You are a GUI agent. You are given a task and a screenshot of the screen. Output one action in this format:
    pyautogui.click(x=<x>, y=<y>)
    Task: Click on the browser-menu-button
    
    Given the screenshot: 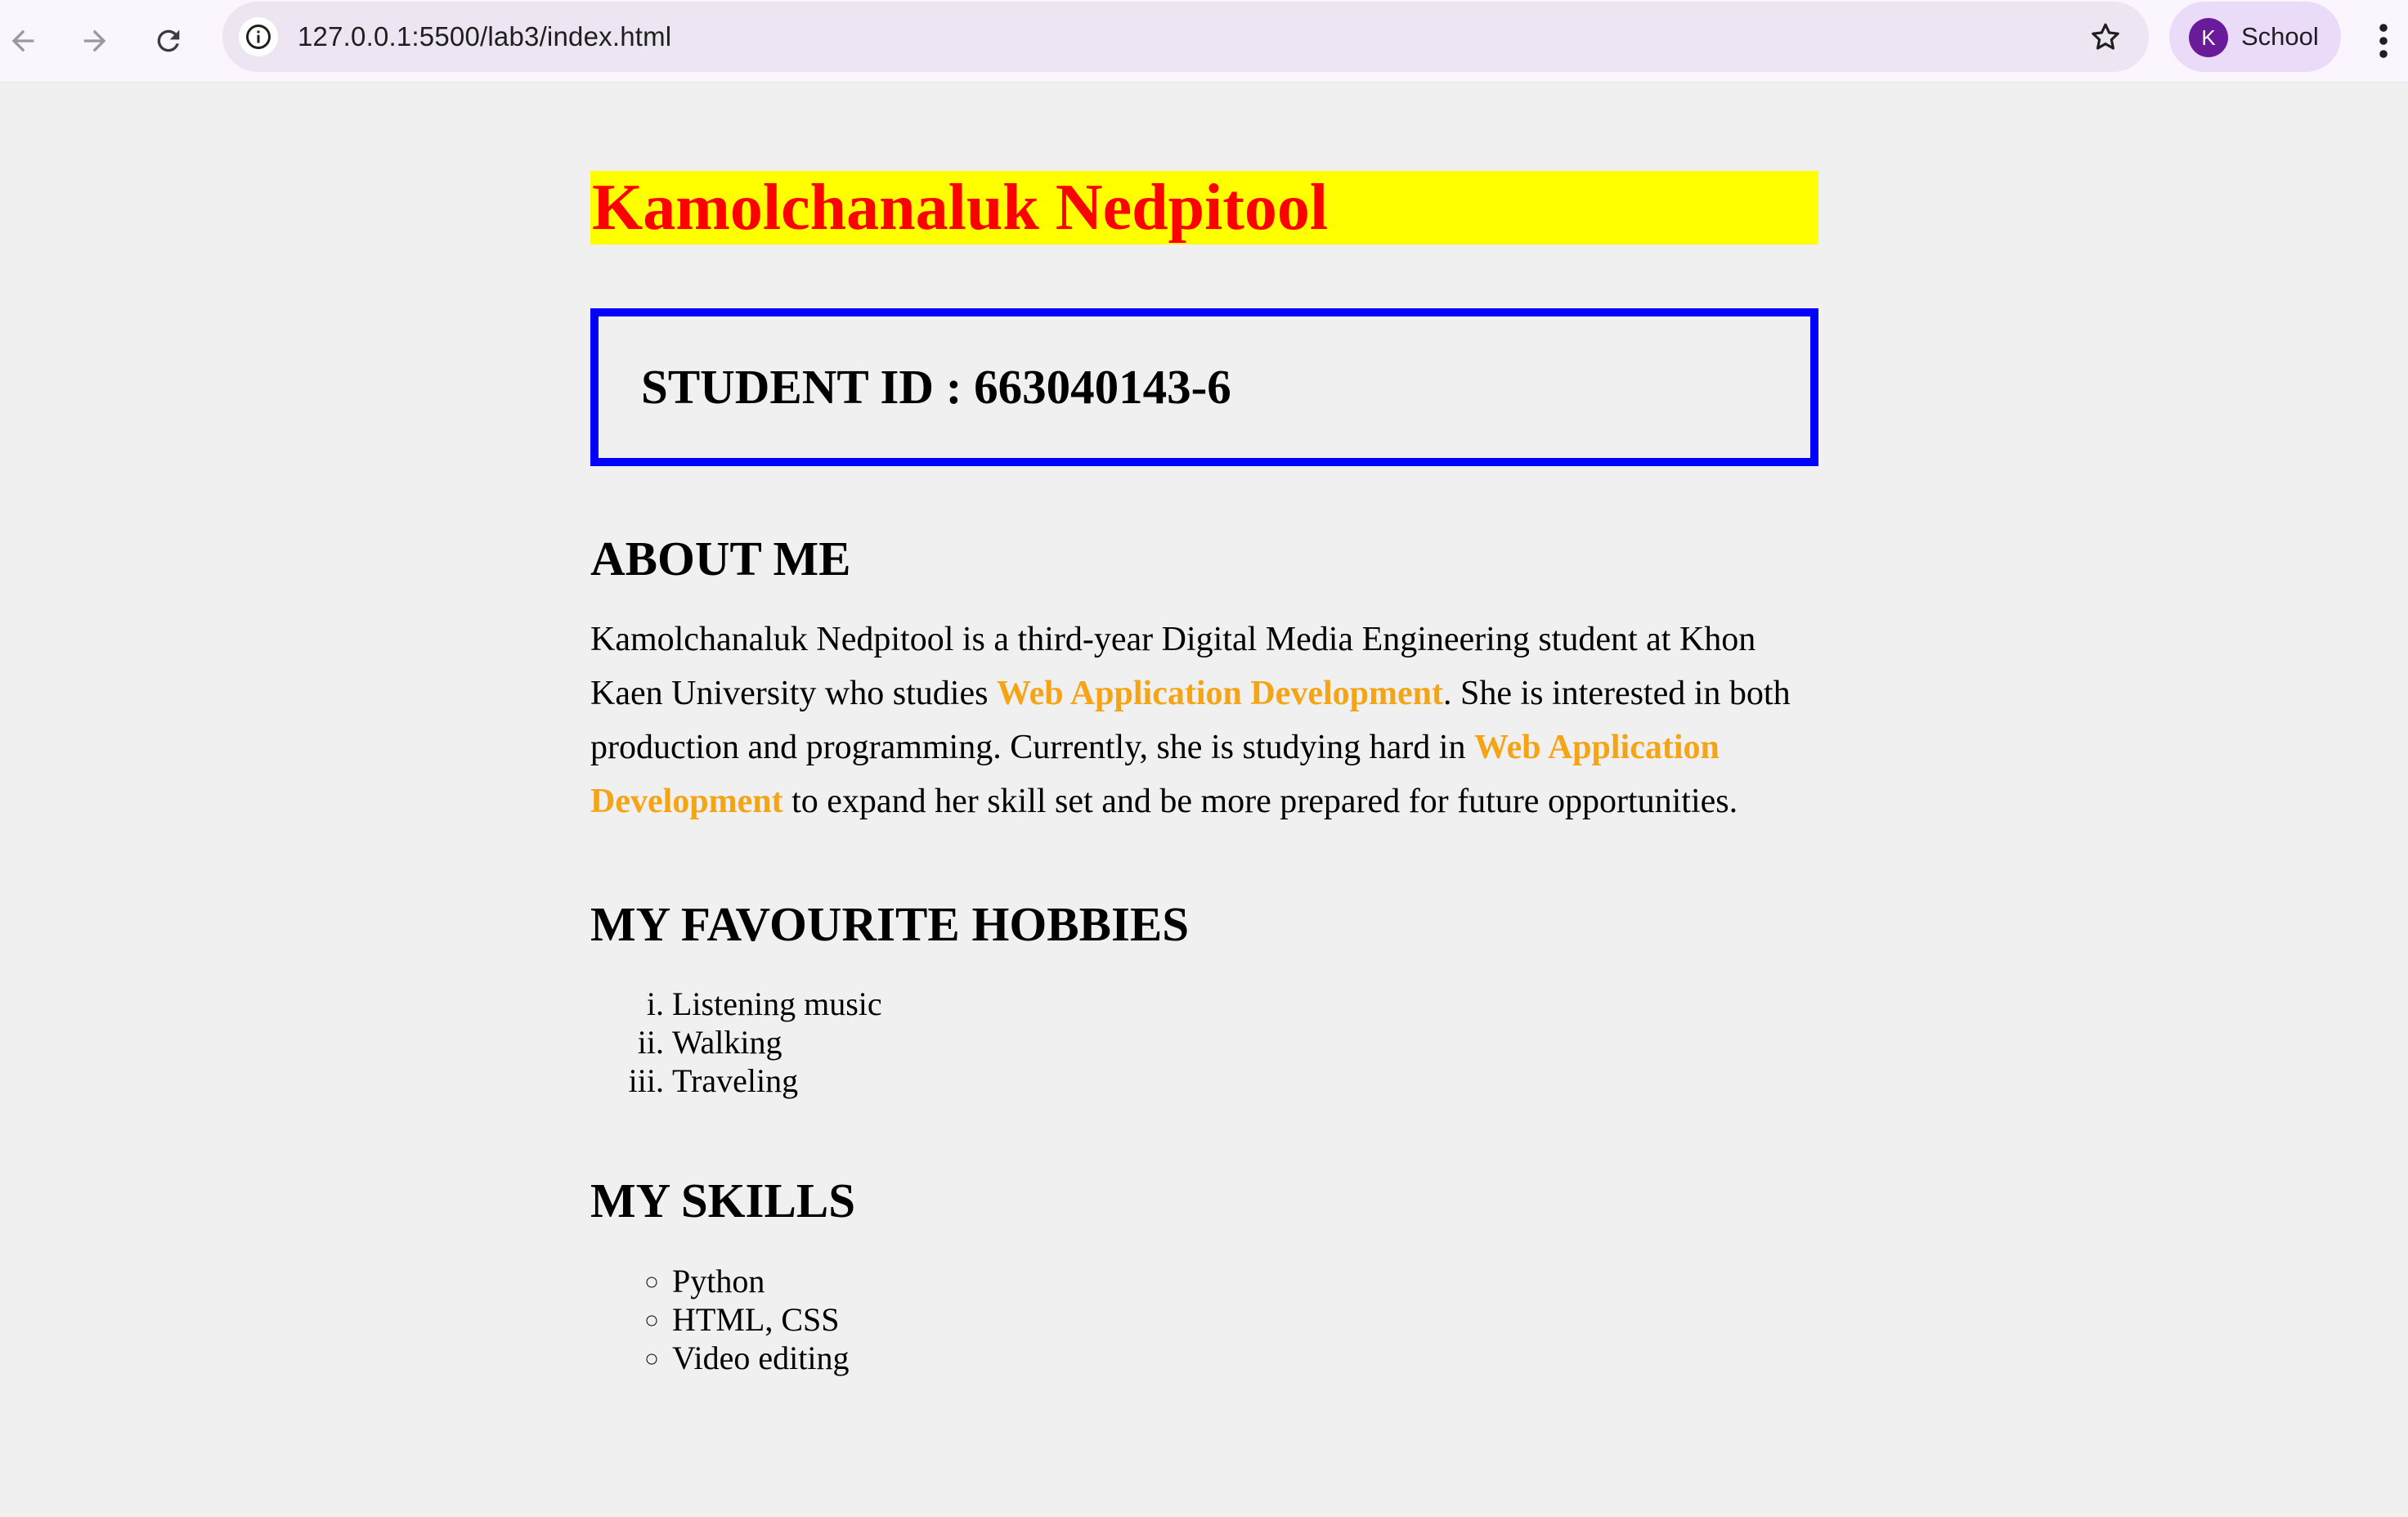 What is the action you would take?
    pyautogui.click(x=2383, y=41)
    